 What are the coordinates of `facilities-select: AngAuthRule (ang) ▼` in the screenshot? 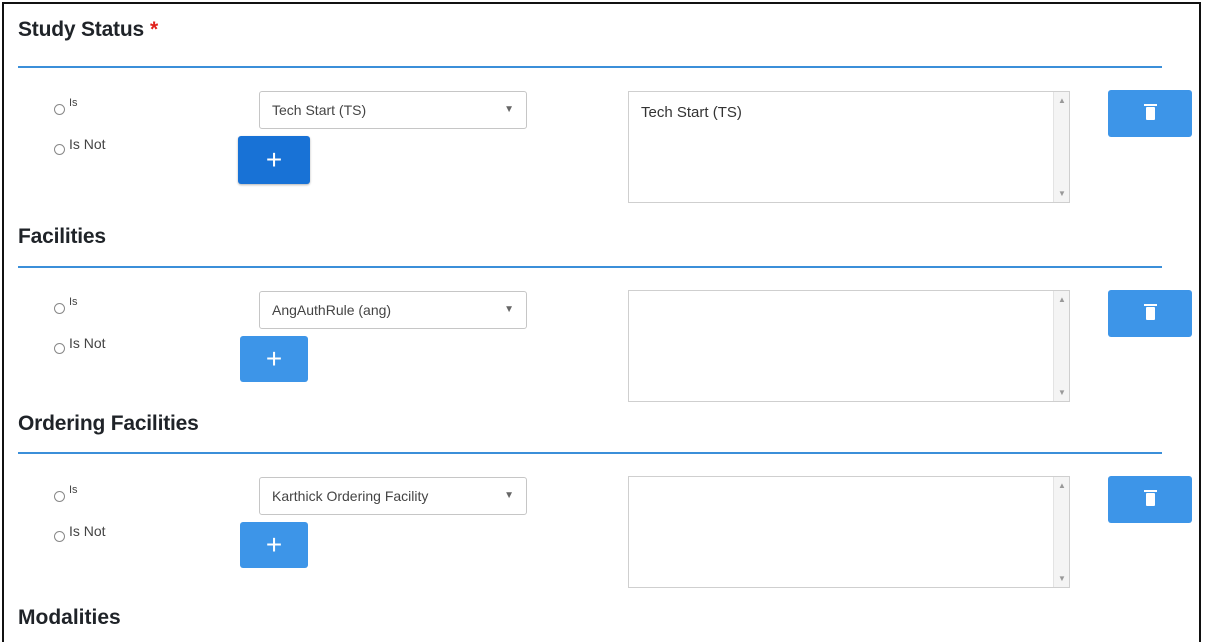 It's located at (393, 310).